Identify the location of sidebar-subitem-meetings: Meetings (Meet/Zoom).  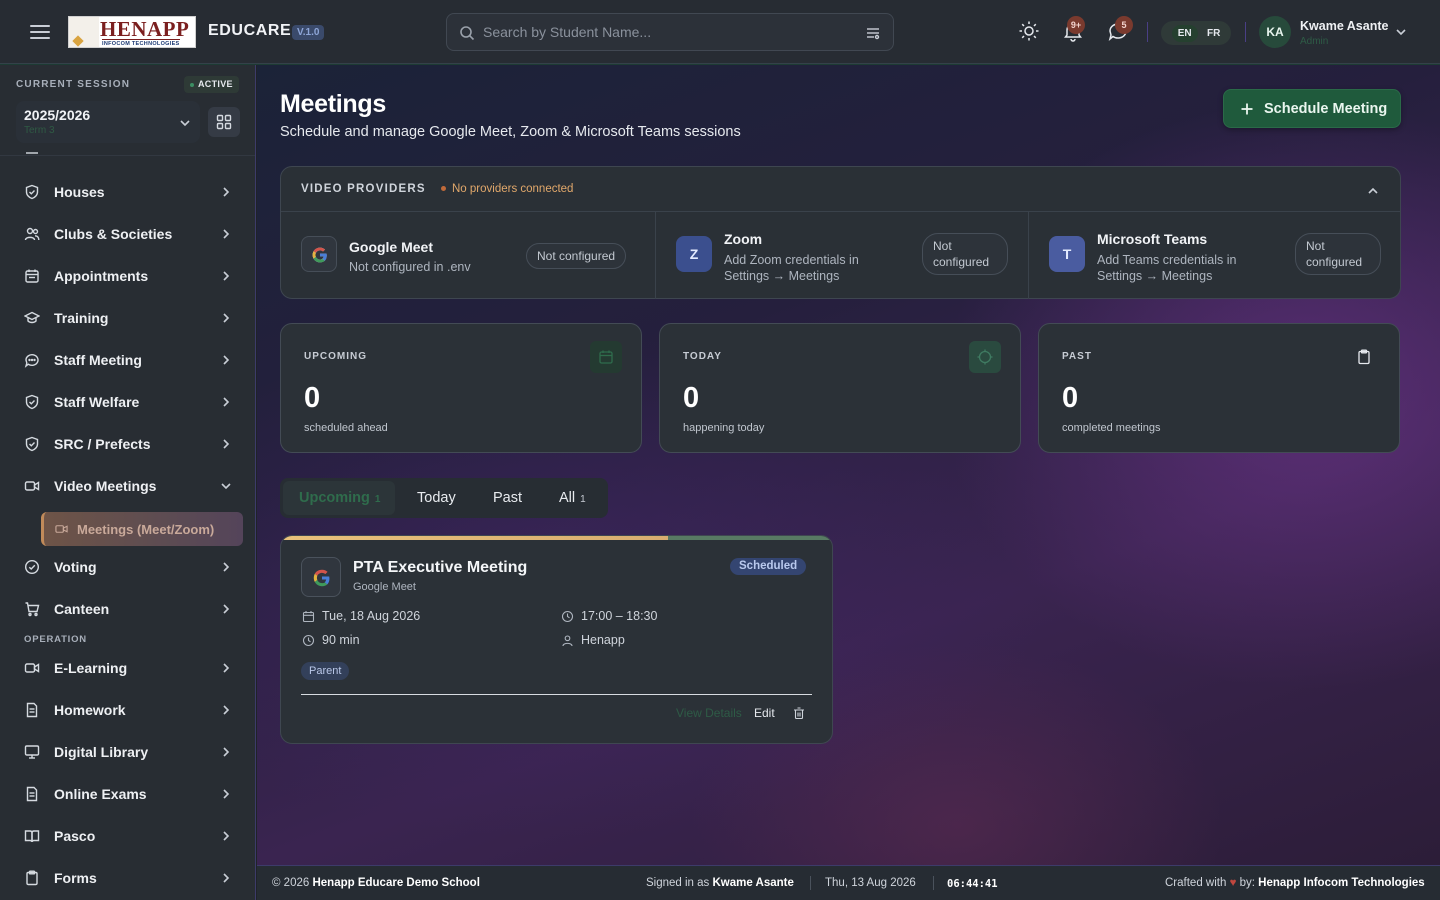
(142, 529).